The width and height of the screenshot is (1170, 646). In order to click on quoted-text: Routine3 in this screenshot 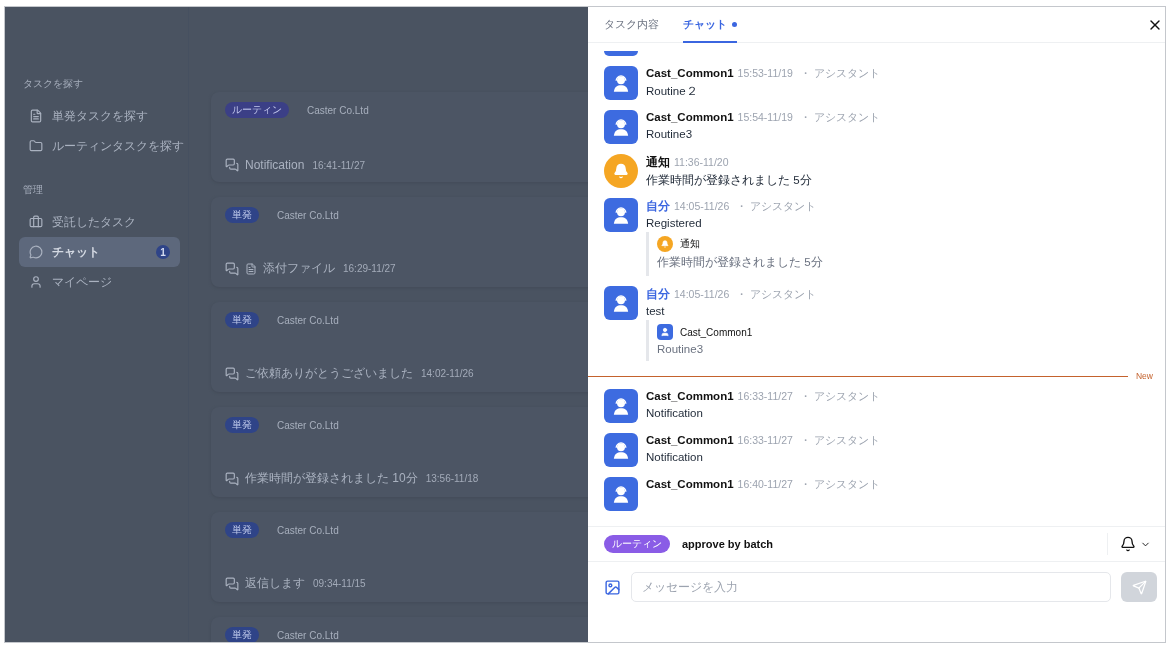, I will do `click(681, 349)`.